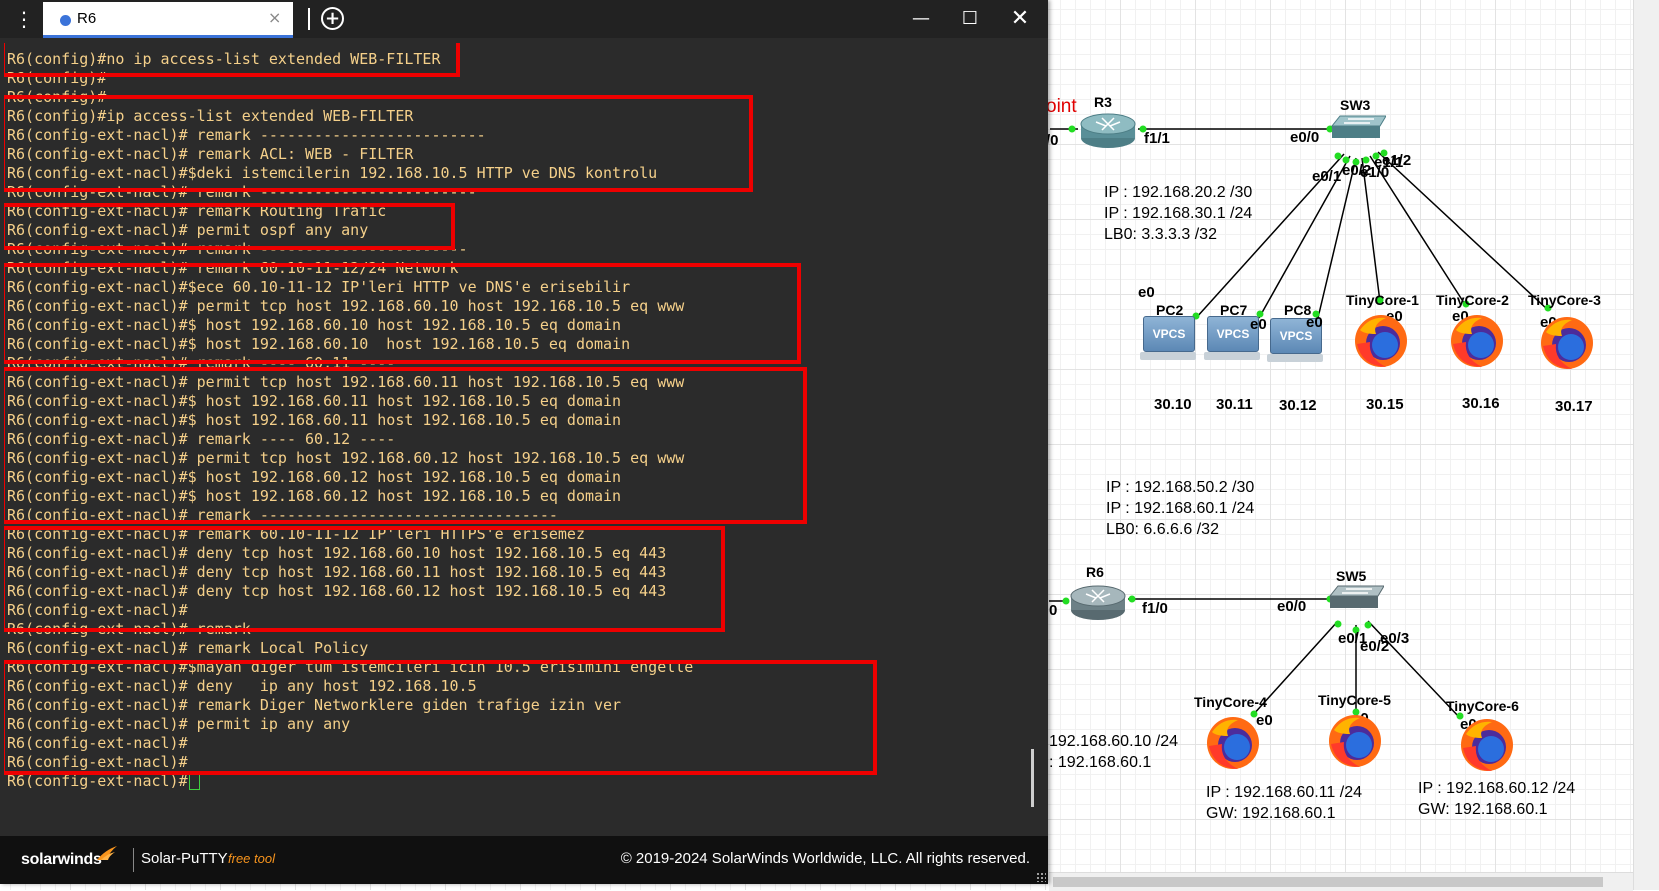 Image resolution: width=1659 pixels, height=891 pixels. I want to click on r6-name: R6, so click(1095, 572).